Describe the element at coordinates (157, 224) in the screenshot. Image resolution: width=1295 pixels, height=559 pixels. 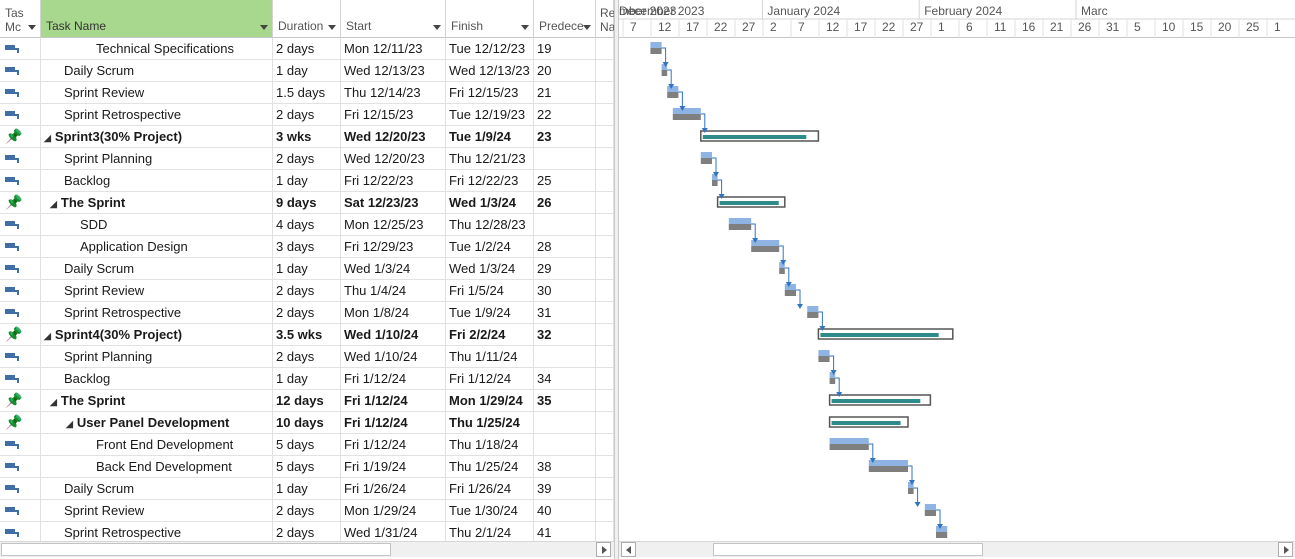
I see `task-name-cell: SDD` at that location.